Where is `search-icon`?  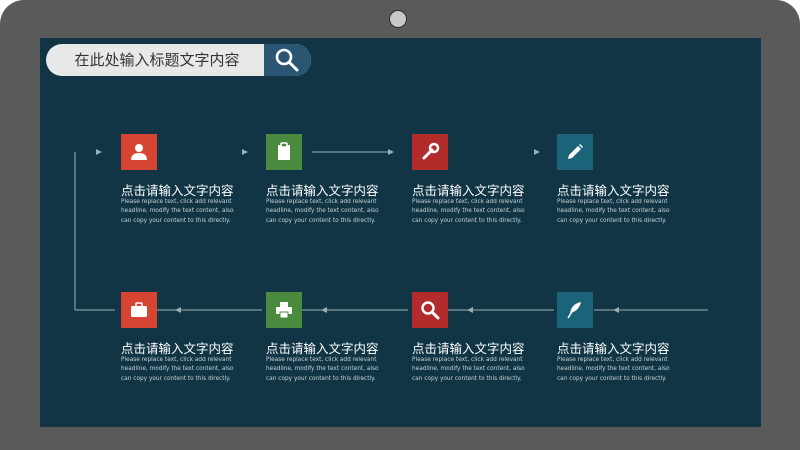
search-icon is located at coordinates (430, 310).